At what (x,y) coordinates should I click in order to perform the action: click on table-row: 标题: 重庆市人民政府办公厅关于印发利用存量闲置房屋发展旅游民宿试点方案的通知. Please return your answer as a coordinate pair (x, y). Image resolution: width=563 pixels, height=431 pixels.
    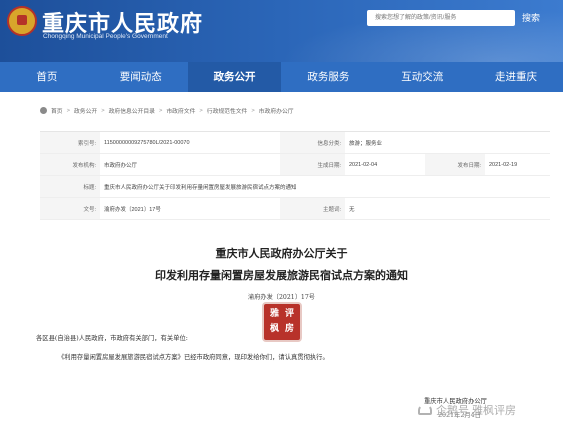
    Looking at the image, I should click on (295, 187).